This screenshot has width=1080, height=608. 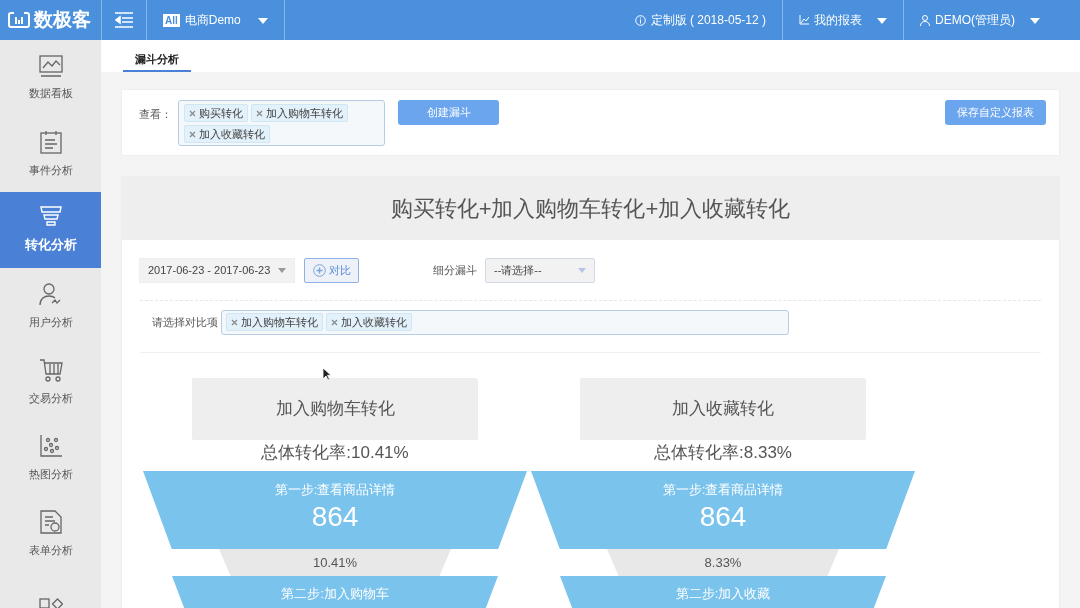 What do you see at coordinates (505, 322) in the screenshot?
I see `compare-select-field: 加入购物车转化 加入收藏转化` at bounding box center [505, 322].